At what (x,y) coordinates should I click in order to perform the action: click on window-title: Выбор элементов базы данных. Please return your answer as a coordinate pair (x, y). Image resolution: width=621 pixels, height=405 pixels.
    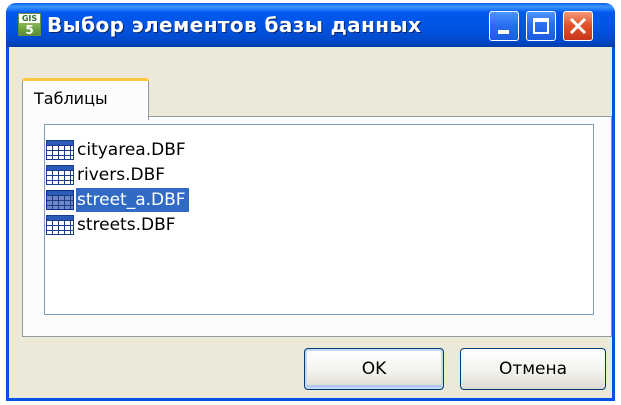
    Looking at the image, I should click on (234, 25).